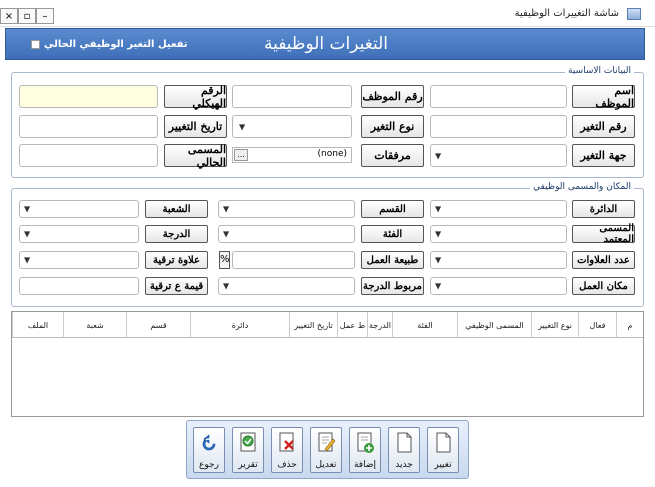 Image resolution: width=655 pixels, height=487 pixels. I want to click on delete-button: حذف, so click(287, 450).